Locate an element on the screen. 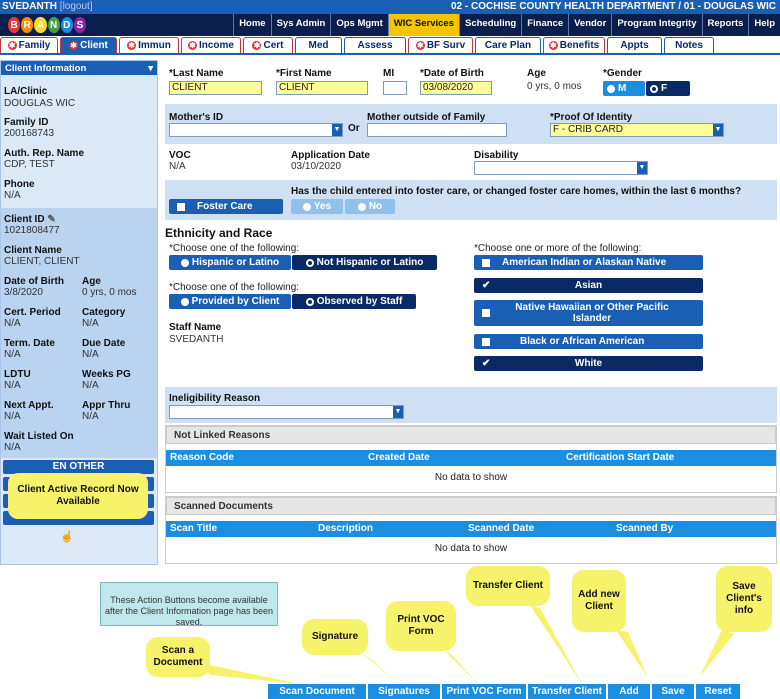 Image resolution: width=780 pixels, height=699 pixels. foster-care-button: Foster Care is located at coordinates (226, 206).